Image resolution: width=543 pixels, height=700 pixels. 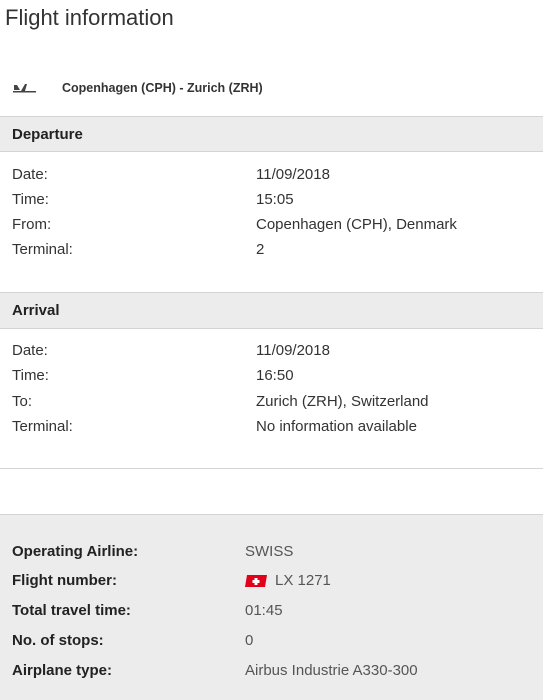 What do you see at coordinates (162, 88) in the screenshot?
I see `route-label: Copenhagen (CPH) - Zurich (ZRH)` at bounding box center [162, 88].